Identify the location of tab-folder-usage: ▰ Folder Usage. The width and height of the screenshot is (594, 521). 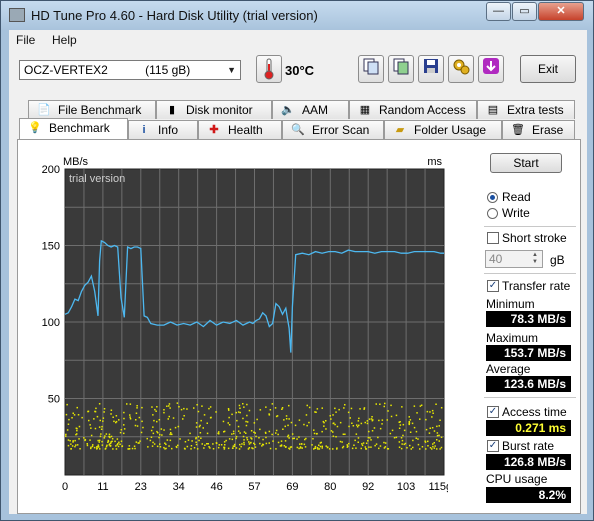
(443, 129).